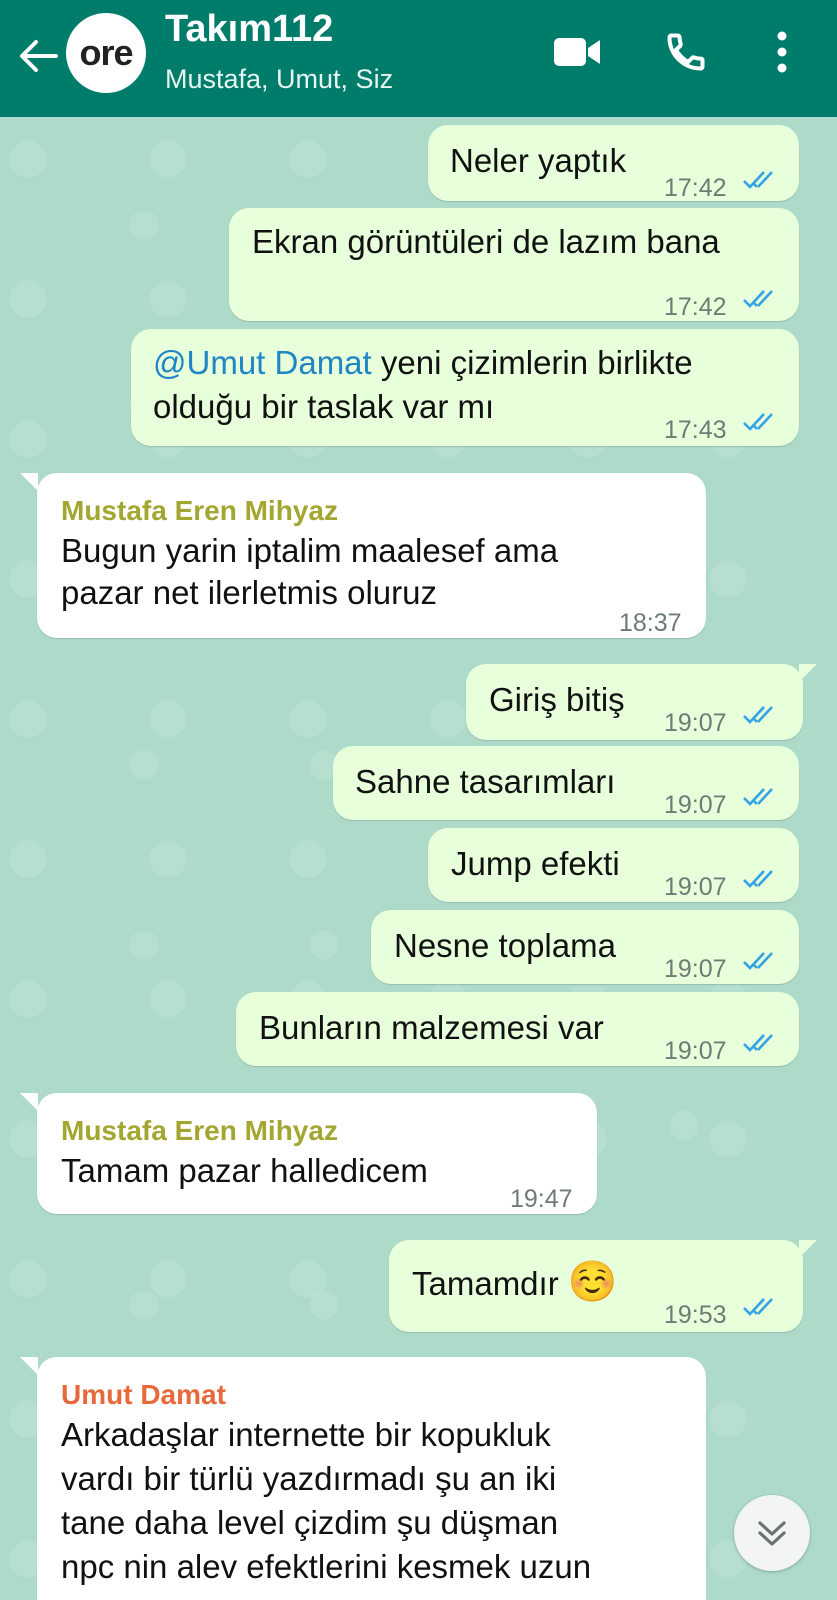 The height and width of the screenshot is (1600, 837). Describe the element at coordinates (38, 56) in the screenshot. I see `back-arrow-icon` at that location.